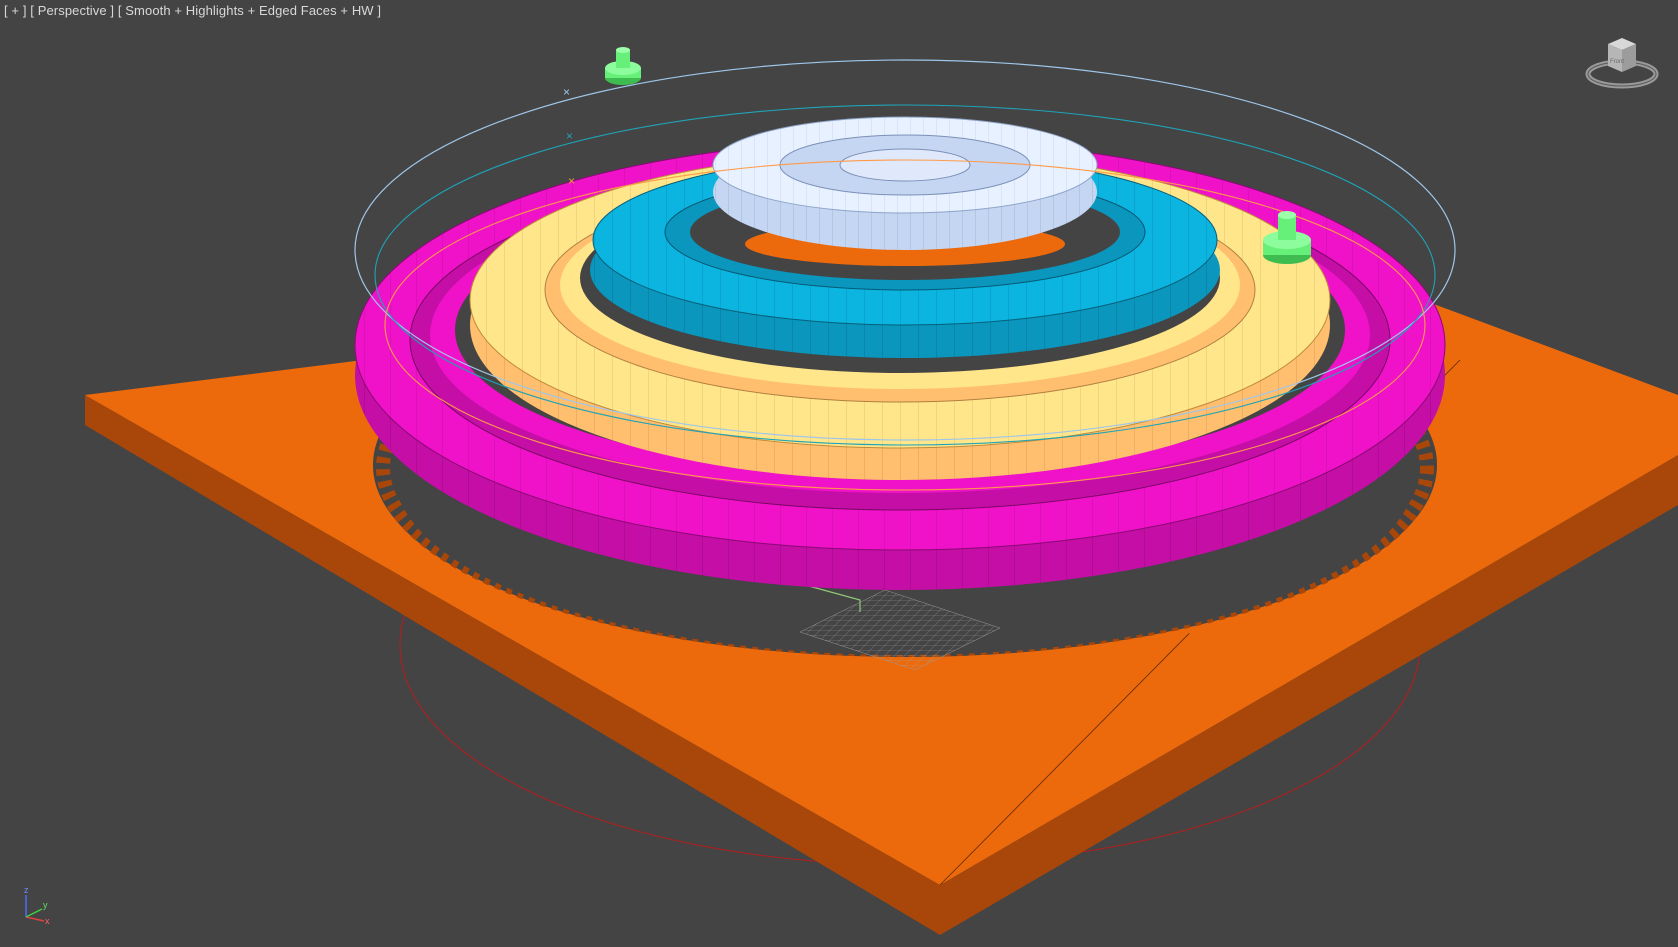 The height and width of the screenshot is (947, 1678). Describe the element at coordinates (15, 10) in the screenshot. I see `viewport-menu-plus: [ + ]` at that location.